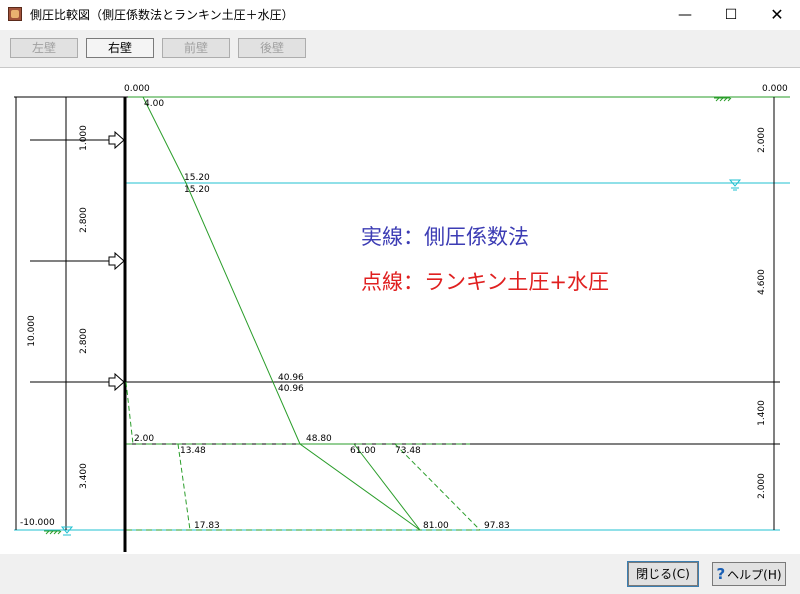 This screenshot has width=800, height=594. I want to click on value-low-solid2: 61.00, so click(363, 451).